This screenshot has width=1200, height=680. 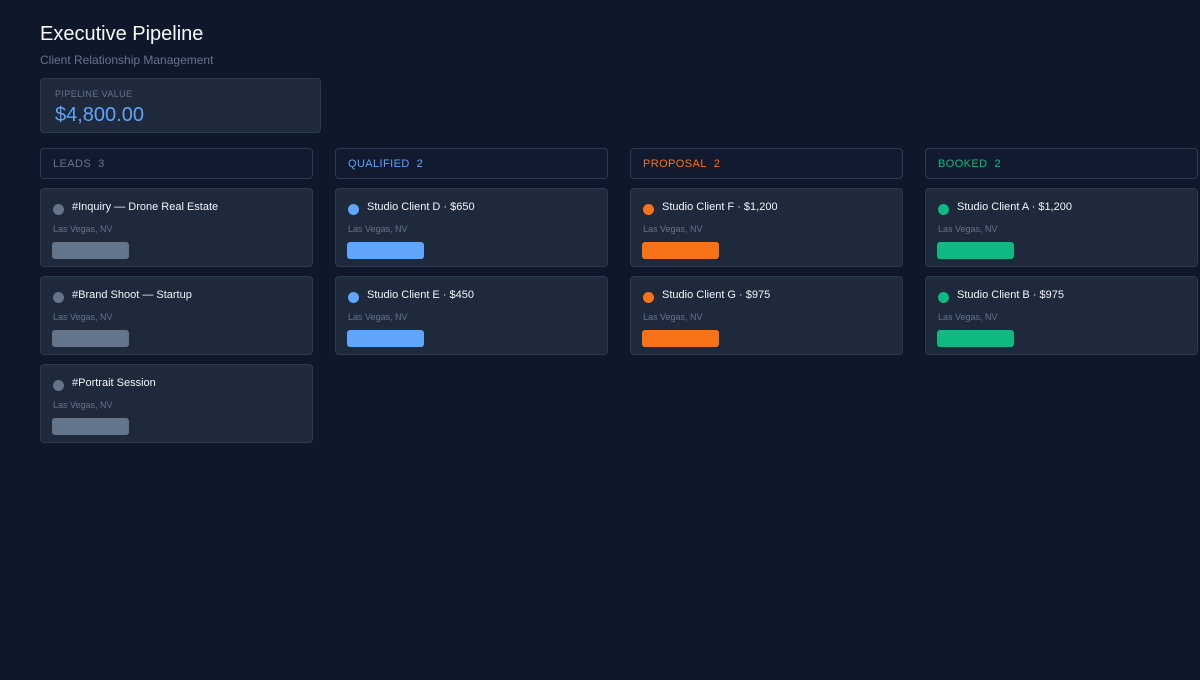 What do you see at coordinates (766, 163) in the screenshot?
I see `column-header-proposal: PROPOSAL 2` at bounding box center [766, 163].